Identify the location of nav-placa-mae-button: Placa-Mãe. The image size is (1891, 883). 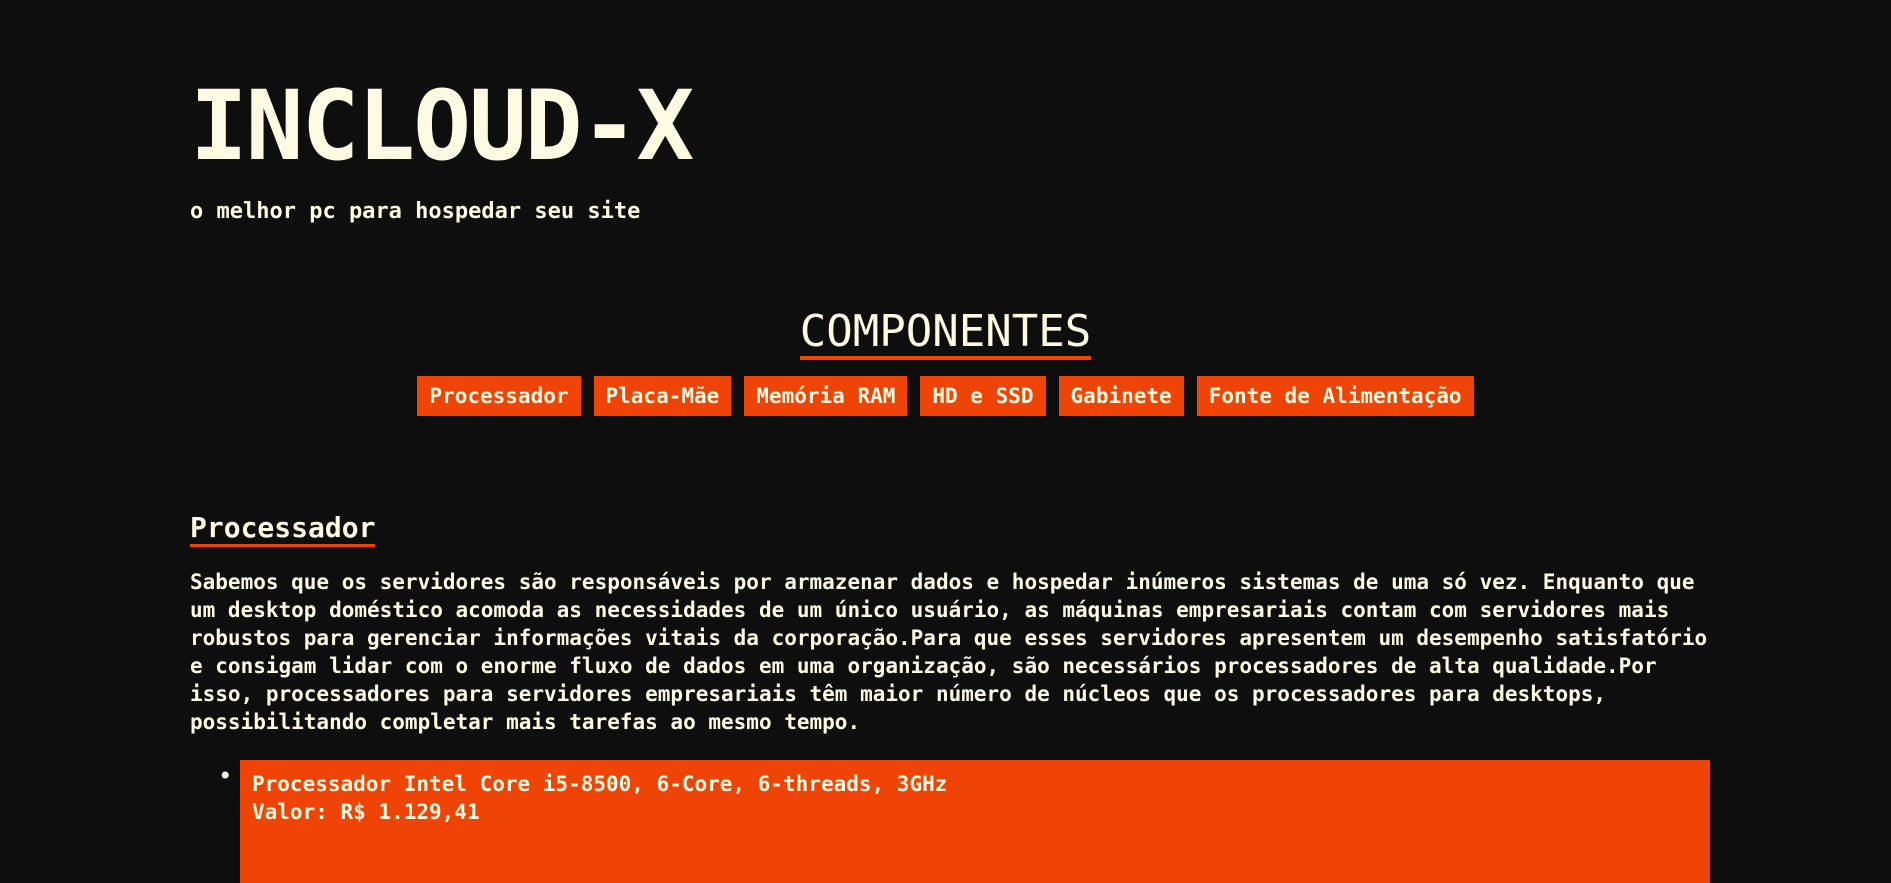
(662, 396).